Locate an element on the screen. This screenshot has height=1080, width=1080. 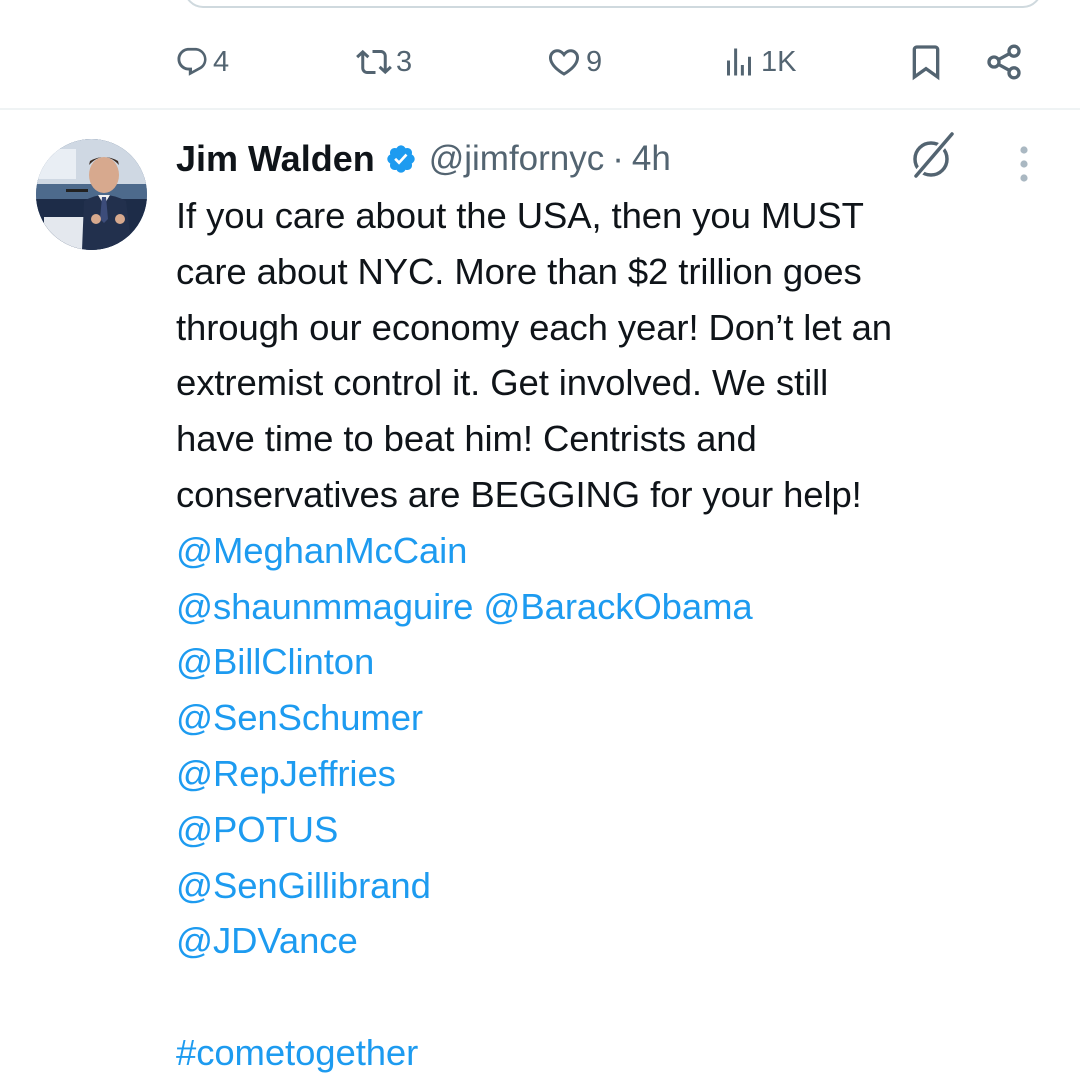
retweet-button: 3 is located at coordinates (384, 62).